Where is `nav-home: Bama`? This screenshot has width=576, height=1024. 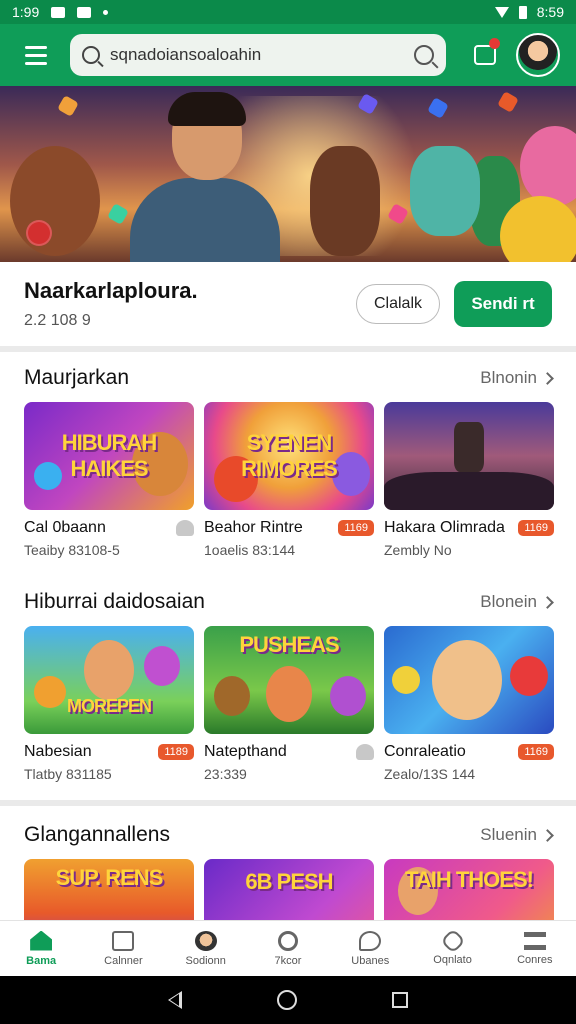
nav-home: Bama is located at coordinates (41, 948).